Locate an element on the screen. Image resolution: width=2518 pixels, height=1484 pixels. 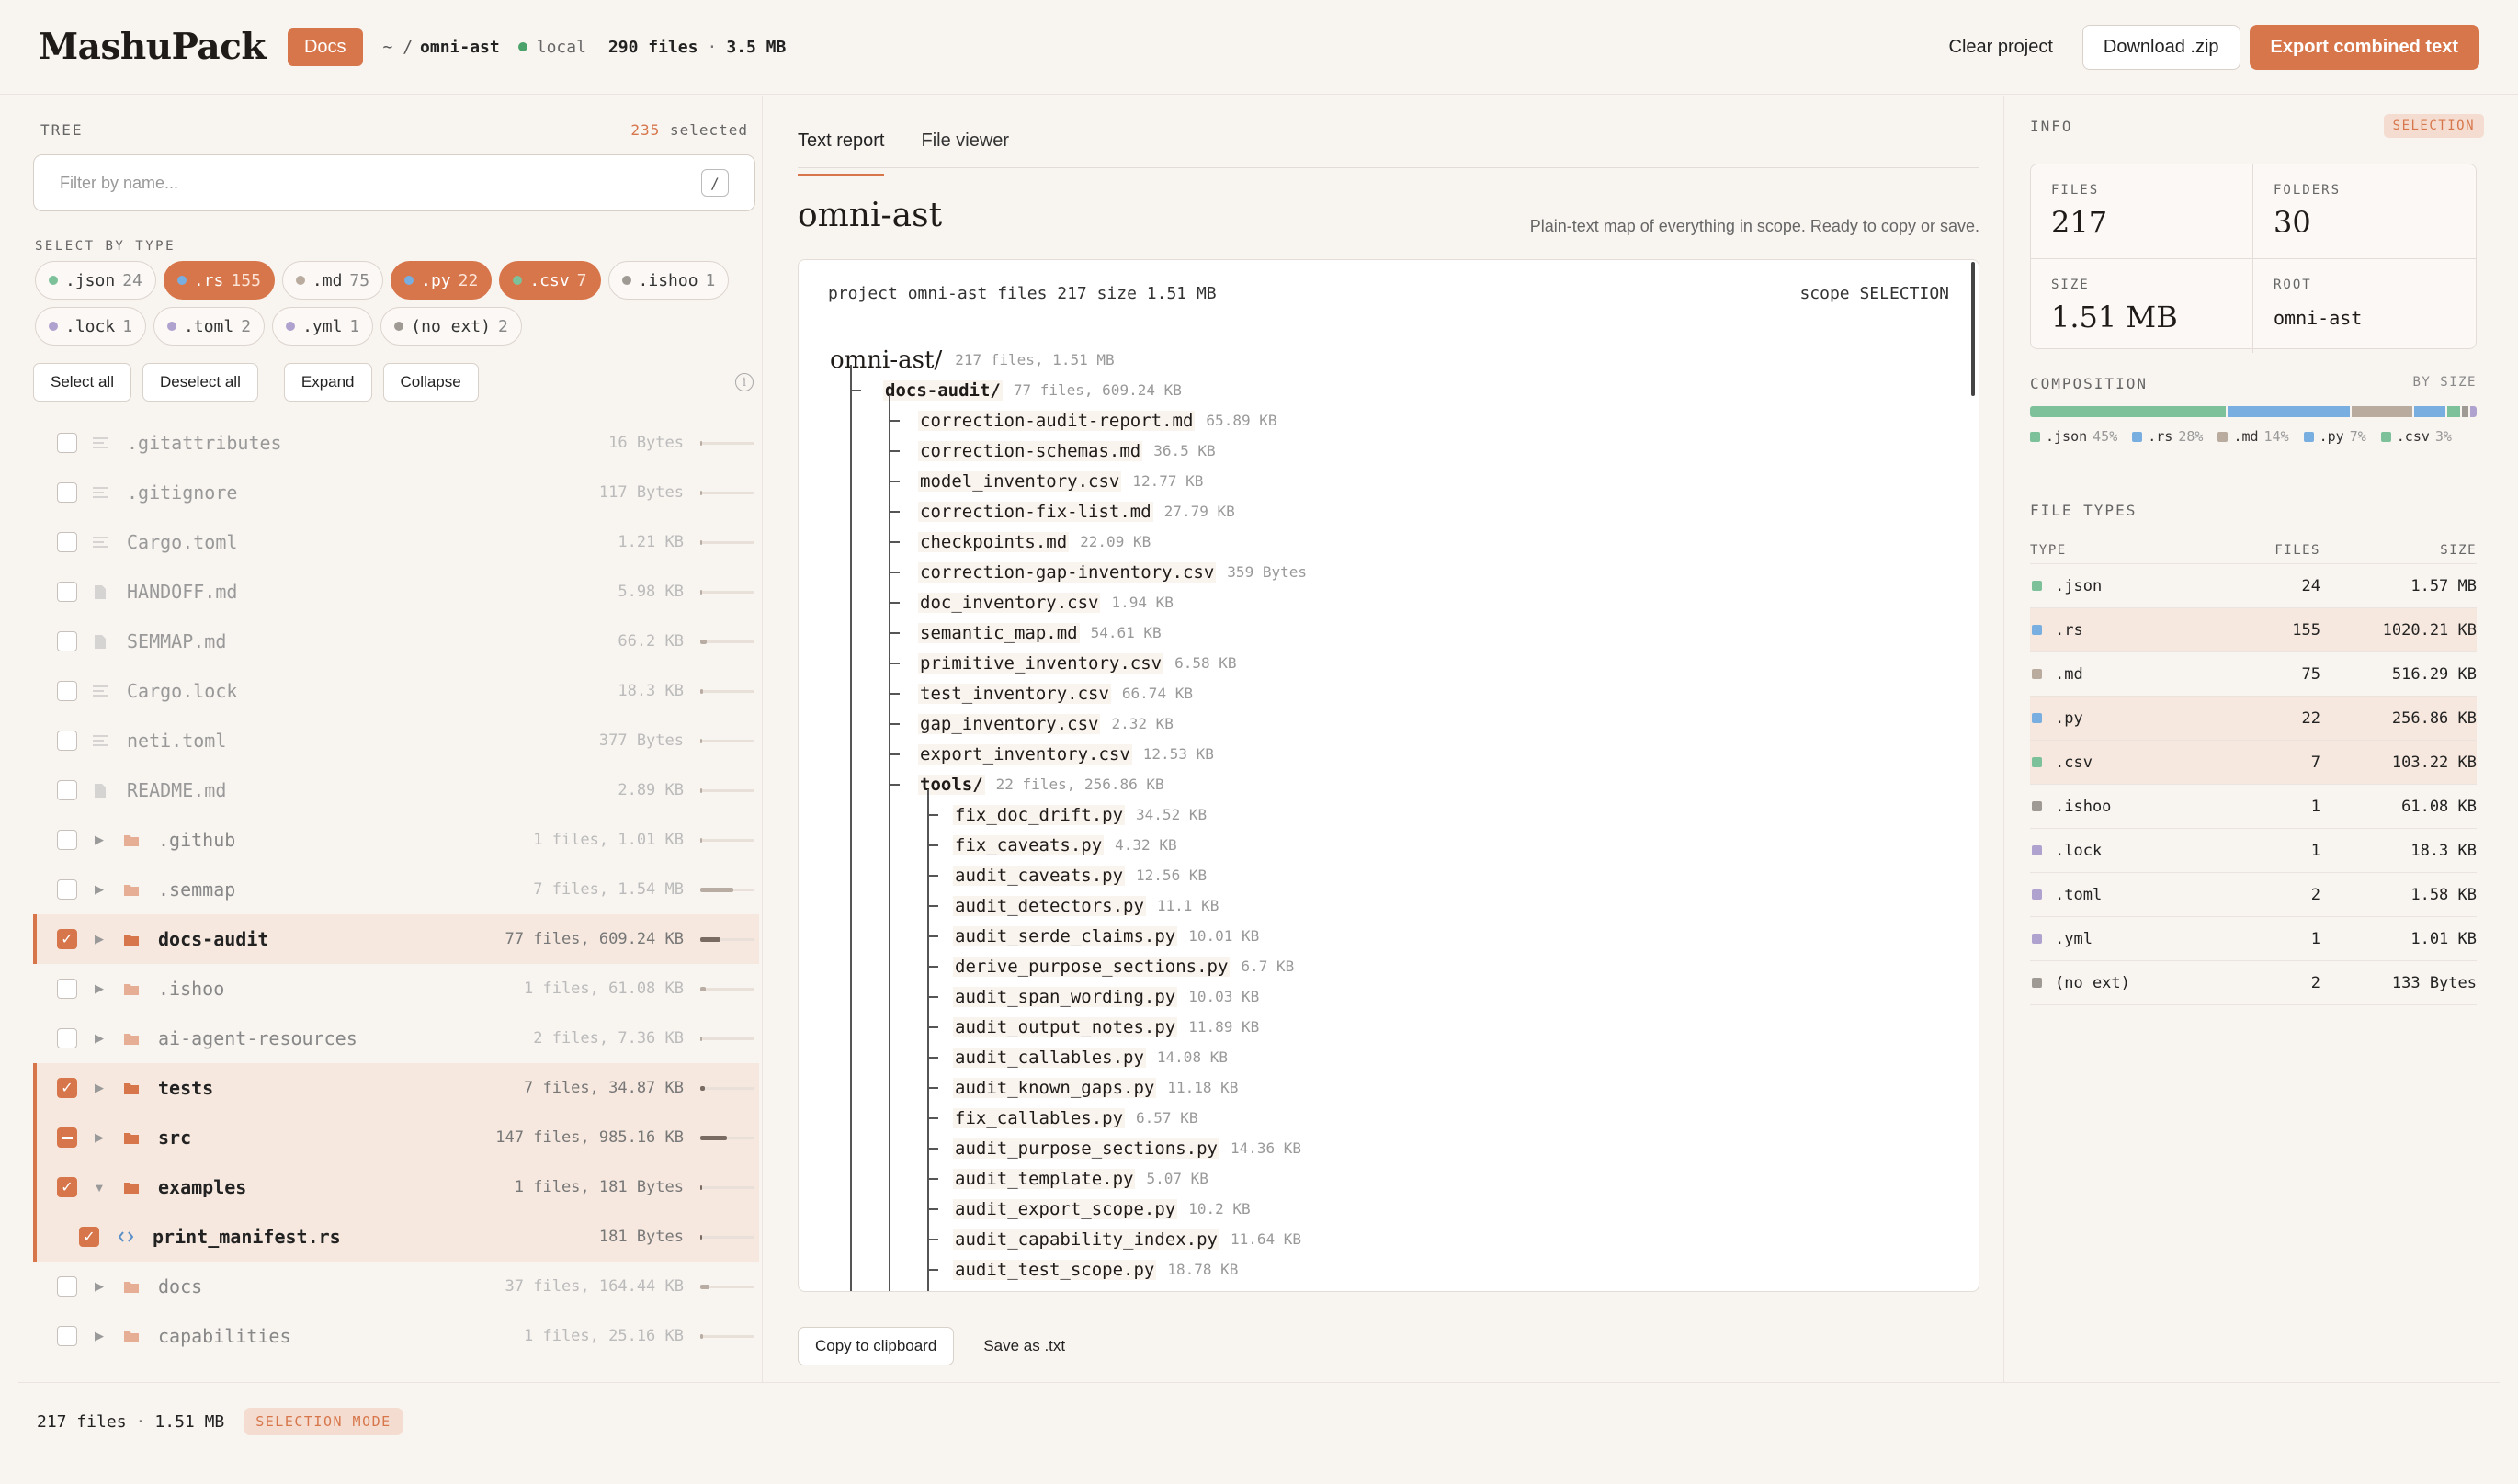
type-chip: (no ext) 2 is located at coordinates (451, 327).